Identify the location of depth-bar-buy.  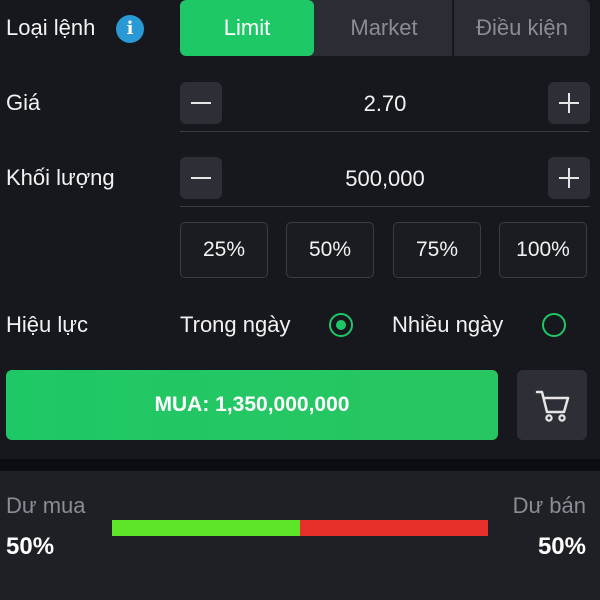
(206, 528).